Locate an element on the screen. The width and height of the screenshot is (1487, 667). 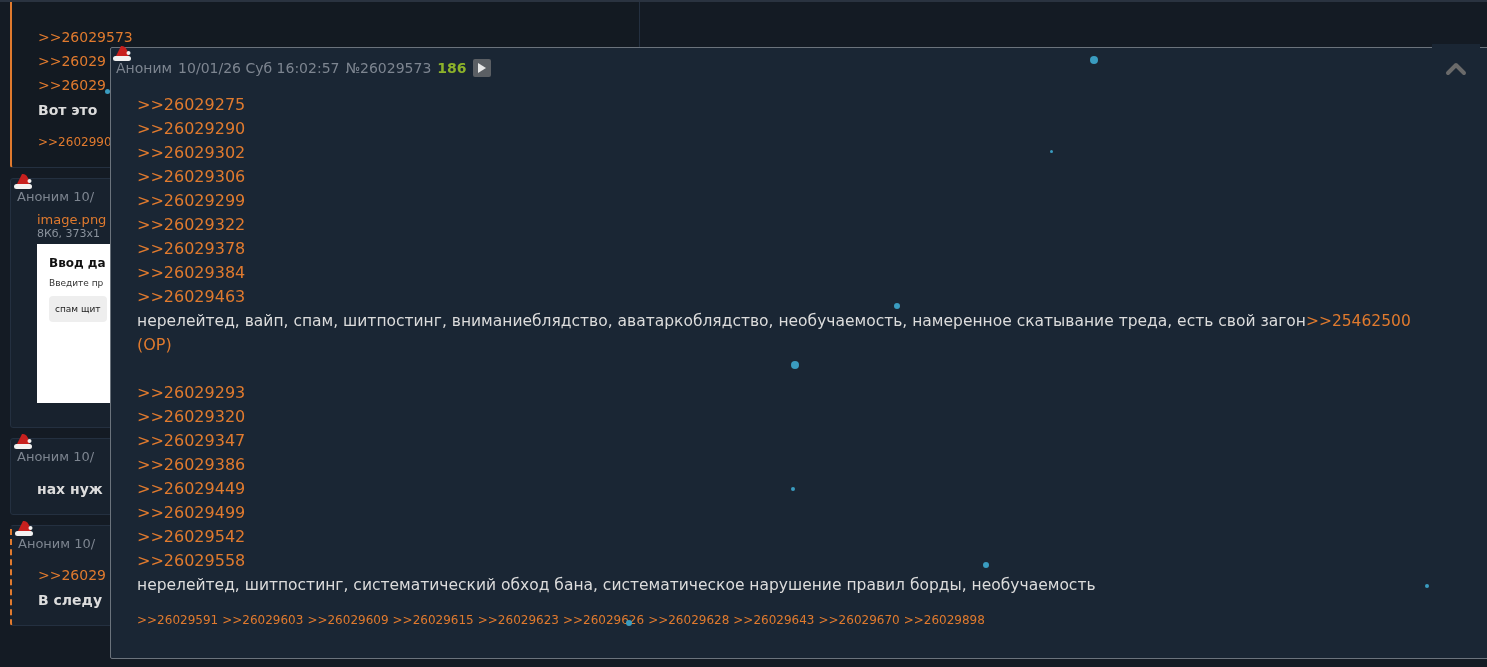
reply-link: >>26029558 is located at coordinates (191, 561).